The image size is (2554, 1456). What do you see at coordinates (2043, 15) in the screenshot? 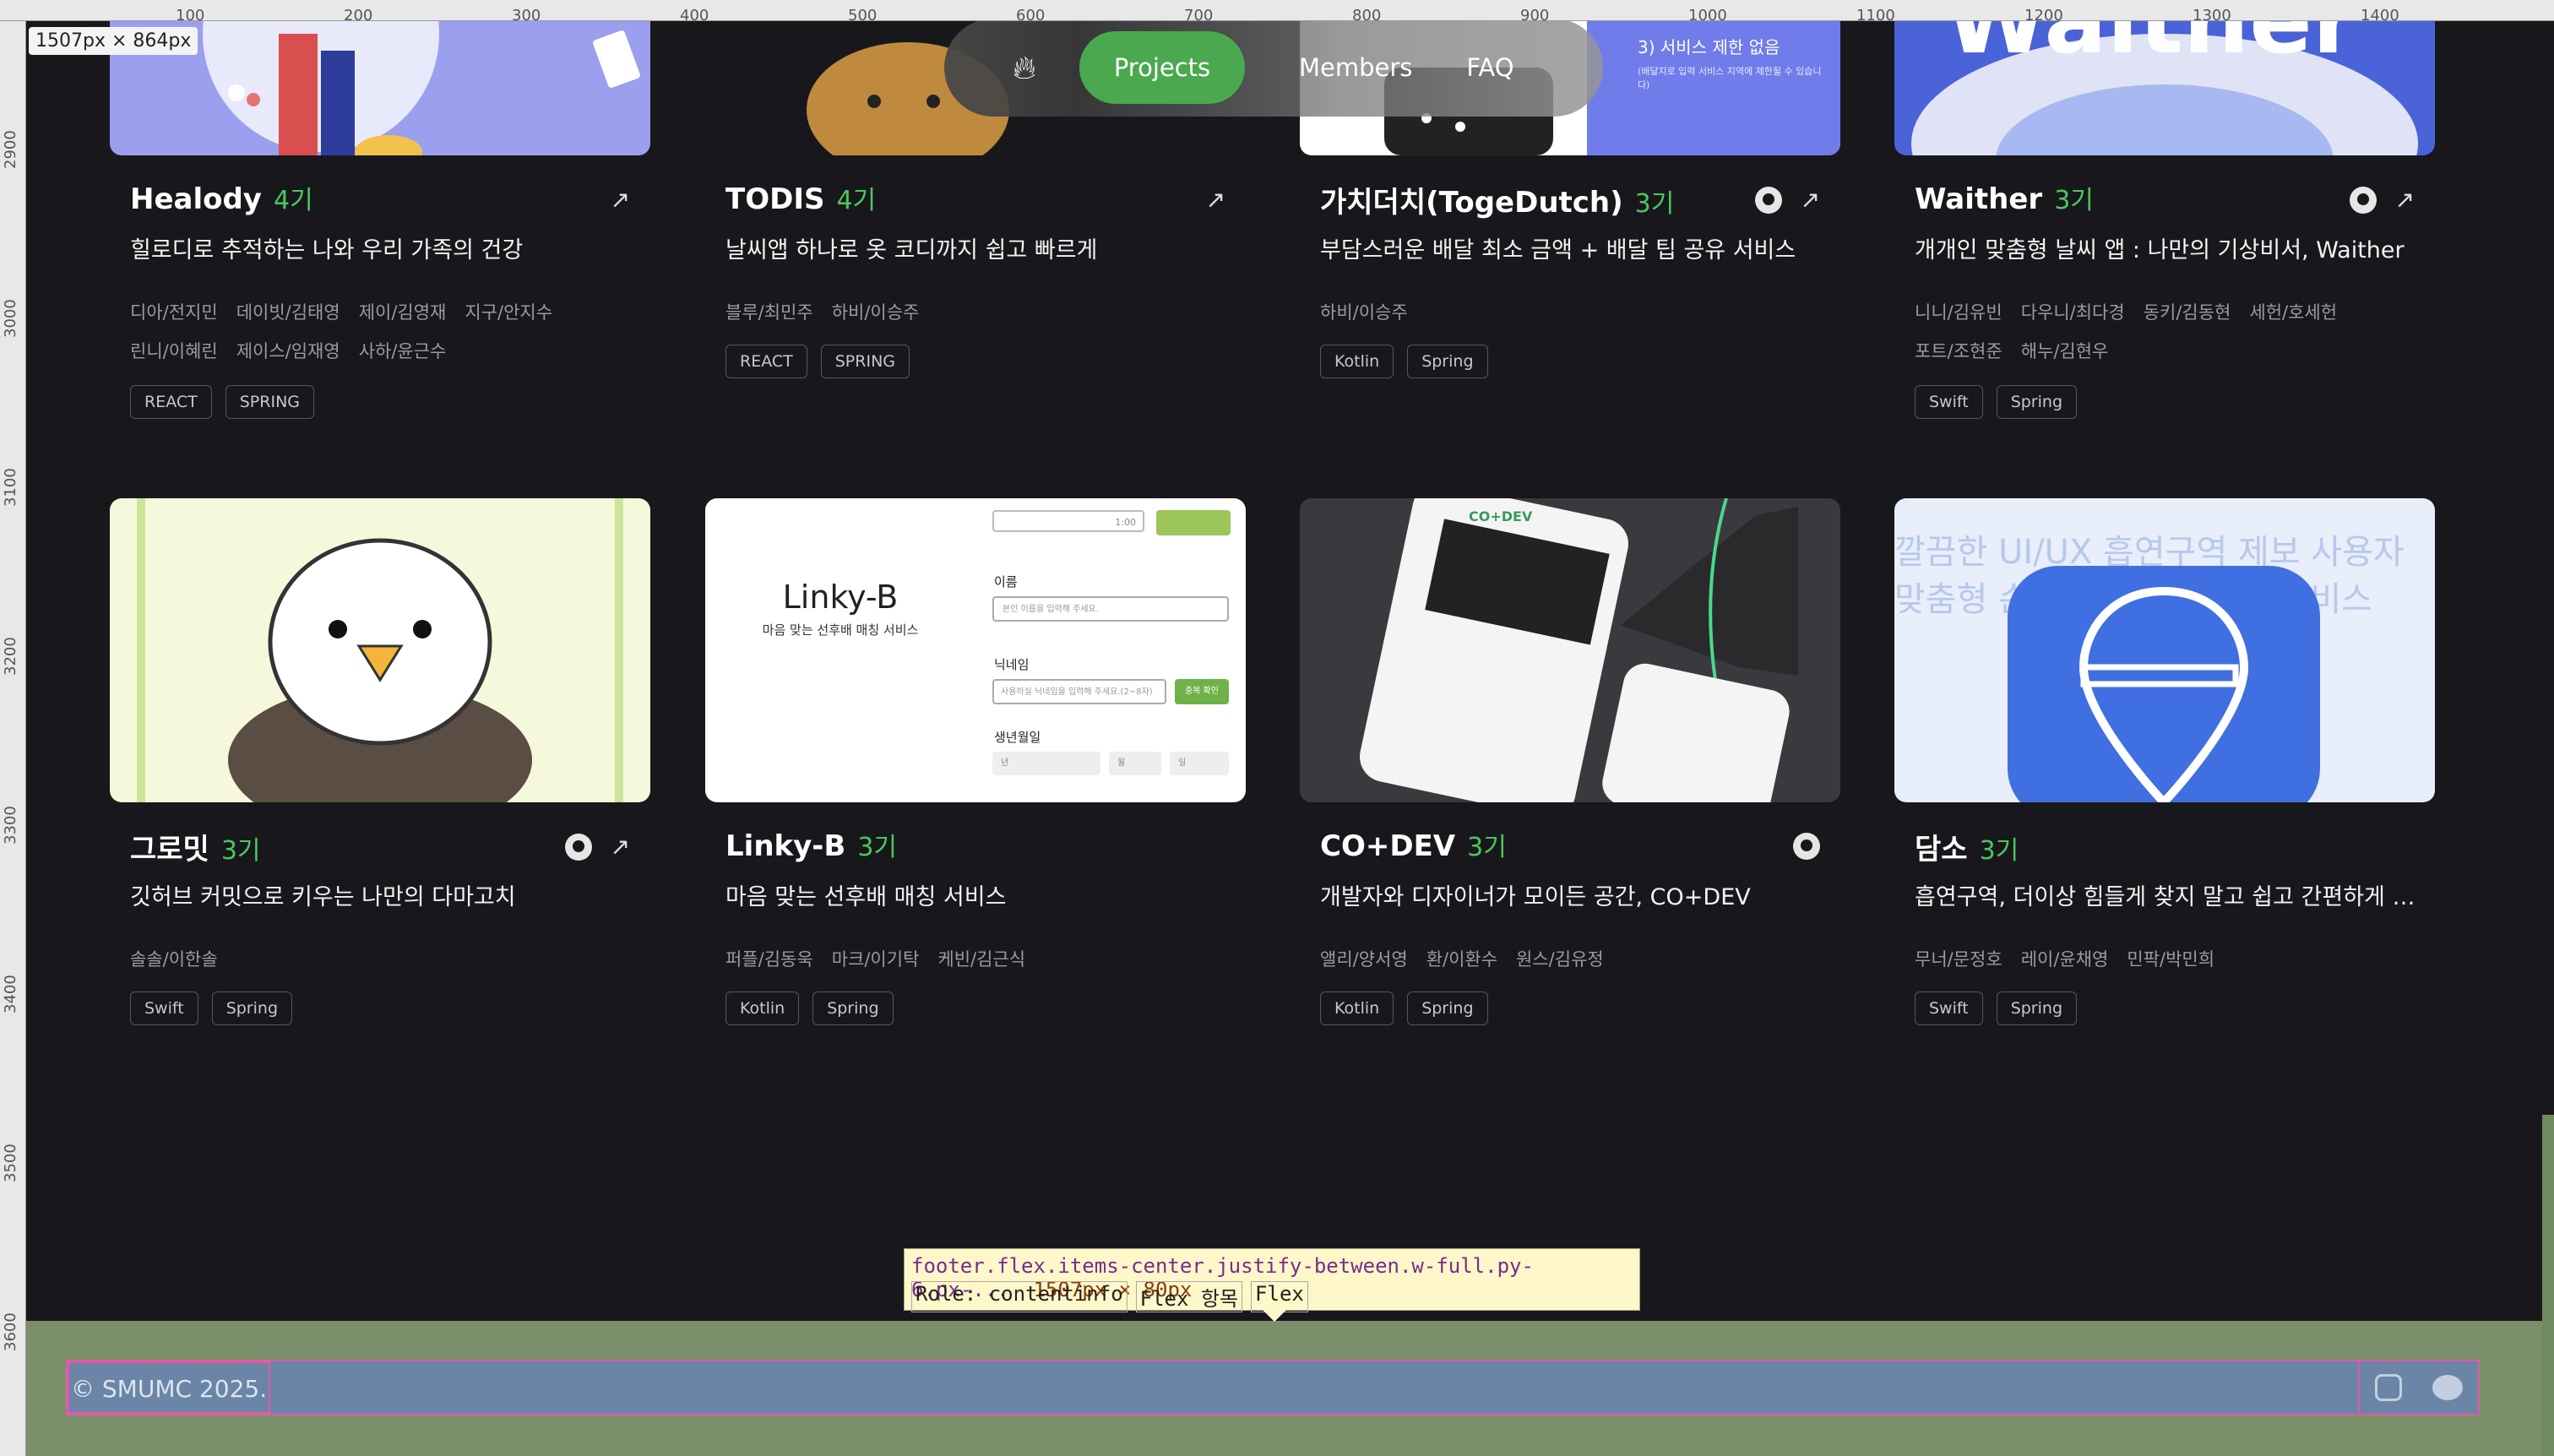
I see `ruler-tick-label: 1200` at bounding box center [2043, 15].